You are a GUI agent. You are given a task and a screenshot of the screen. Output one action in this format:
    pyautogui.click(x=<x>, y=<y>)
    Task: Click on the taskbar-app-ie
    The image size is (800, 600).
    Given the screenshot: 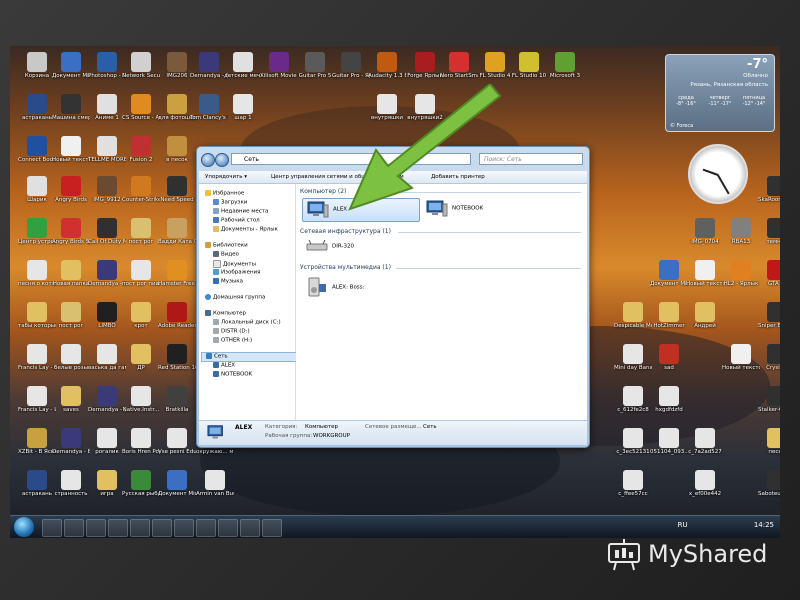 What is the action you would take?
    pyautogui.click(x=52, y=528)
    